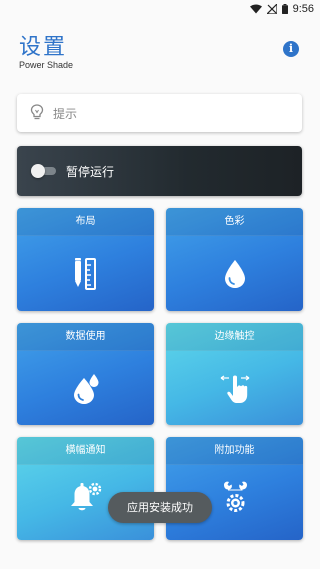  What do you see at coordinates (37, 114) in the screenshot?
I see `lightbulb-icon` at bounding box center [37, 114].